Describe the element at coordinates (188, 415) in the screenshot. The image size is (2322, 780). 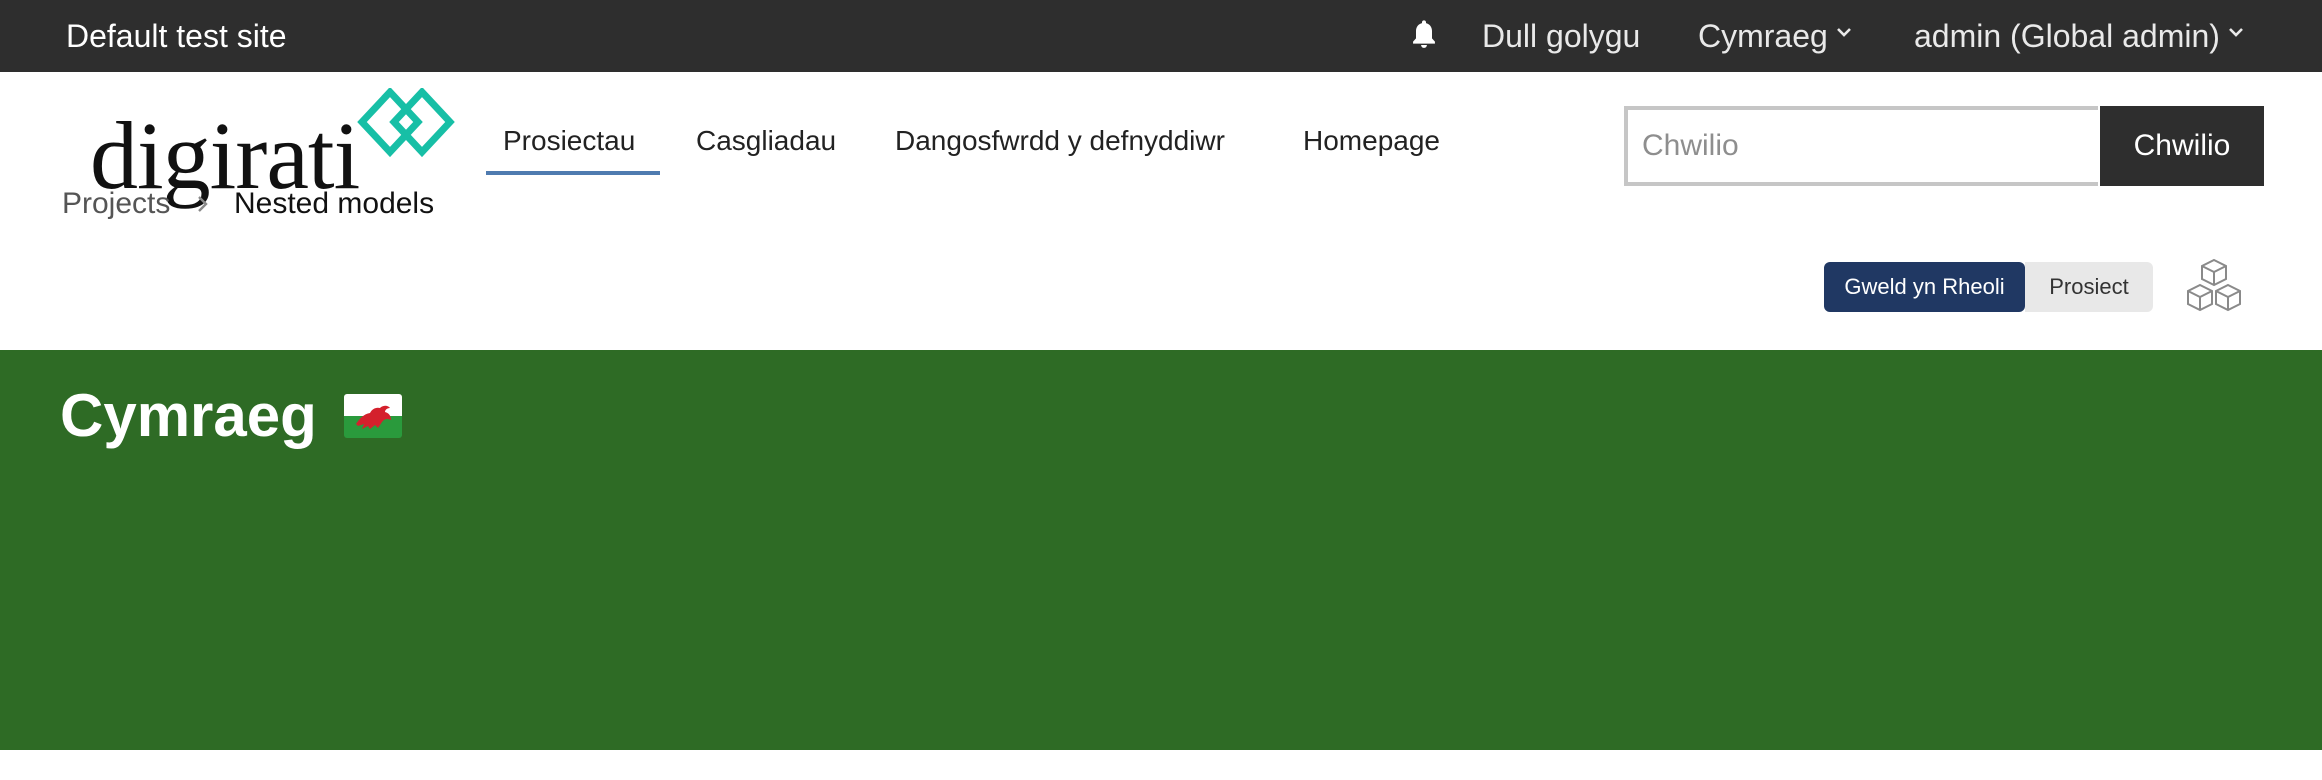
I see `banner-title: Cymraeg` at that location.